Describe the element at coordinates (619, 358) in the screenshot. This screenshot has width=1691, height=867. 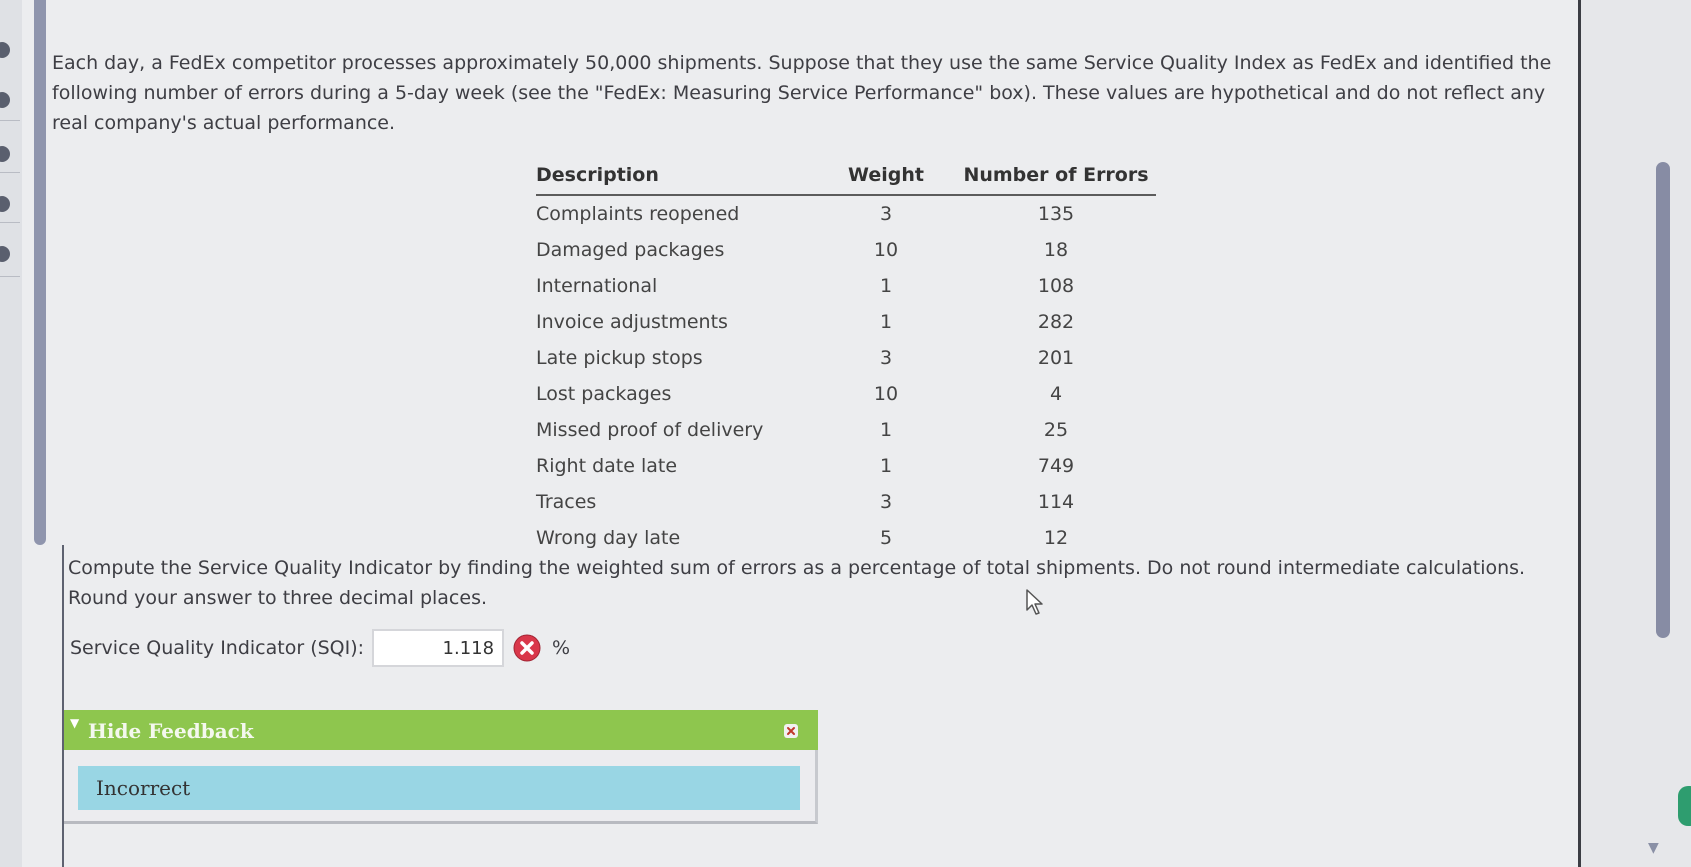
I see `cell-description: Late pickup stops` at that location.